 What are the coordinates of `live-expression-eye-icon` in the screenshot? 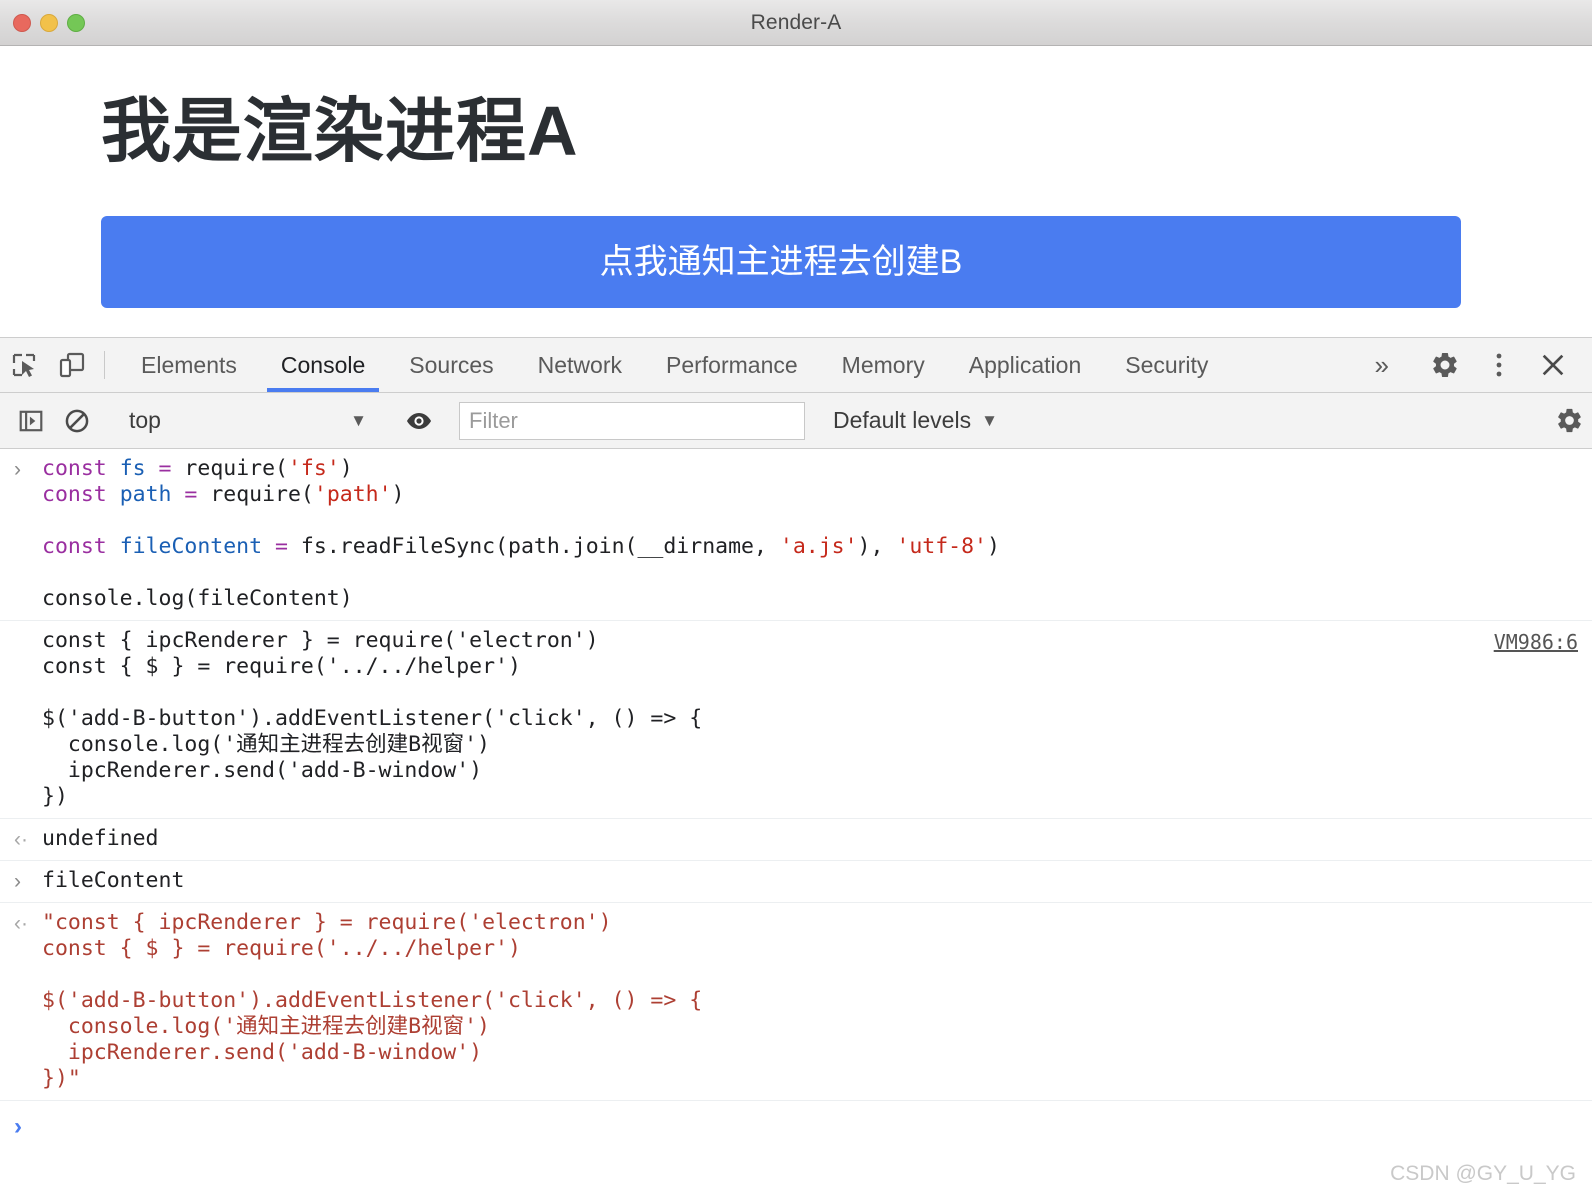 It's located at (419, 421).